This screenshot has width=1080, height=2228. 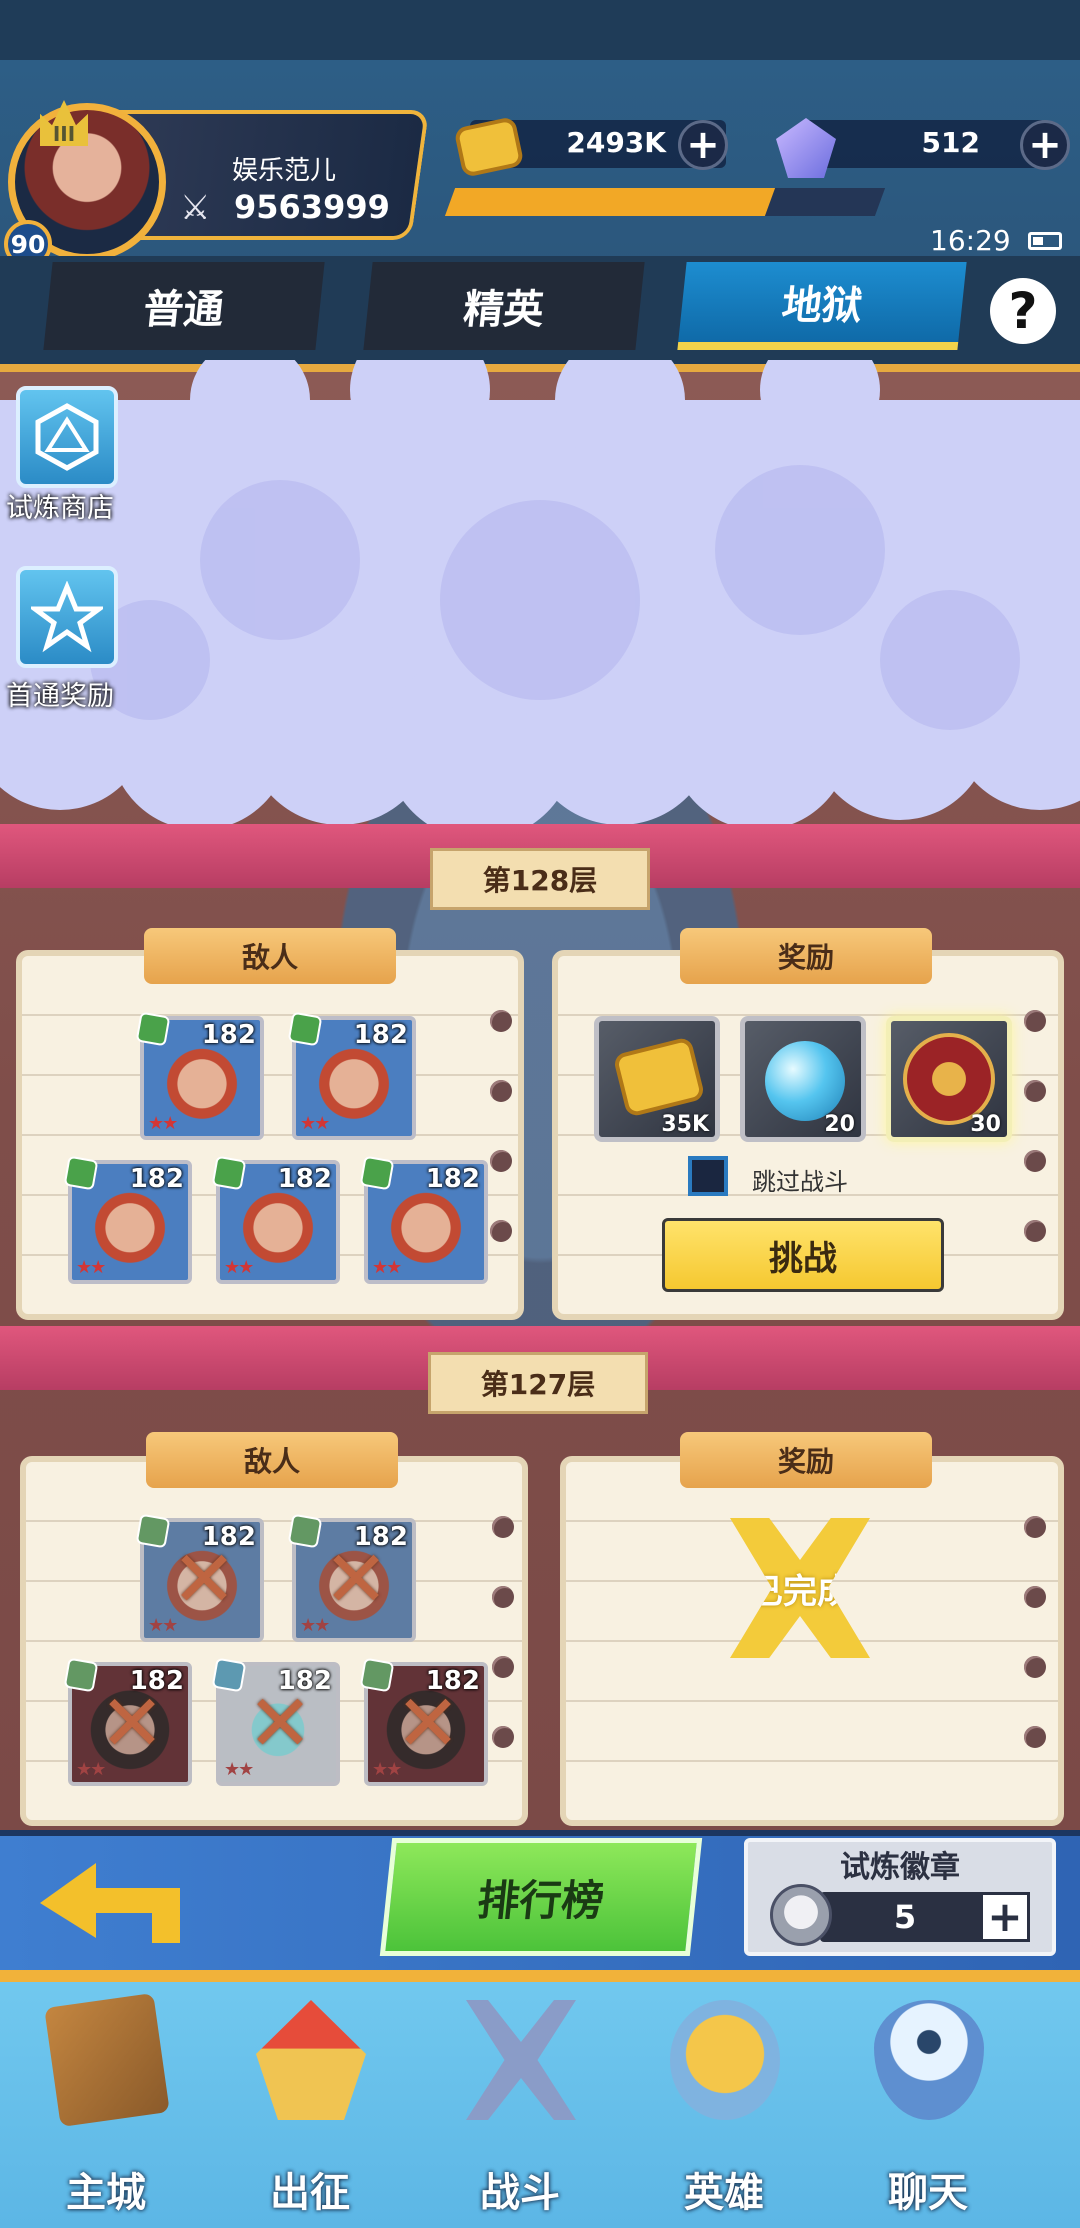 I want to click on nav-separator, so click(x=540, y=1976).